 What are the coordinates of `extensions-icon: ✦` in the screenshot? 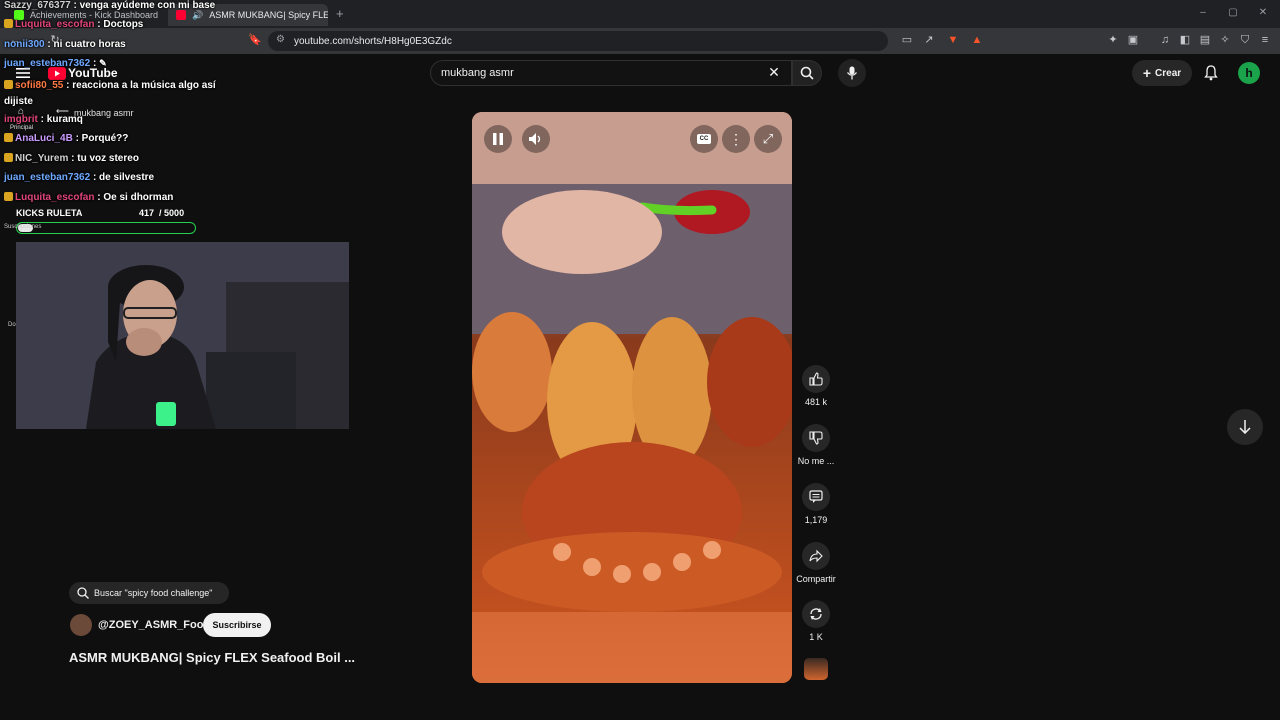 It's located at (1113, 40).